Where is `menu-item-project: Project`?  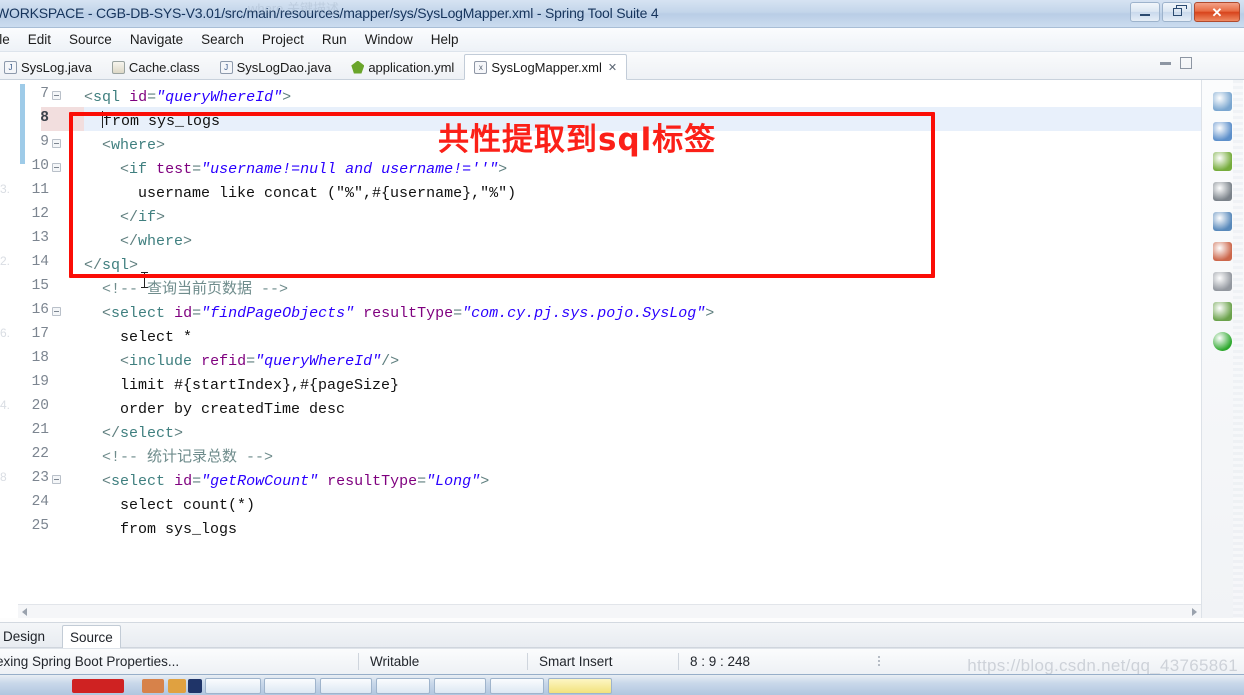
menu-item-project: Project is located at coordinates (283, 39).